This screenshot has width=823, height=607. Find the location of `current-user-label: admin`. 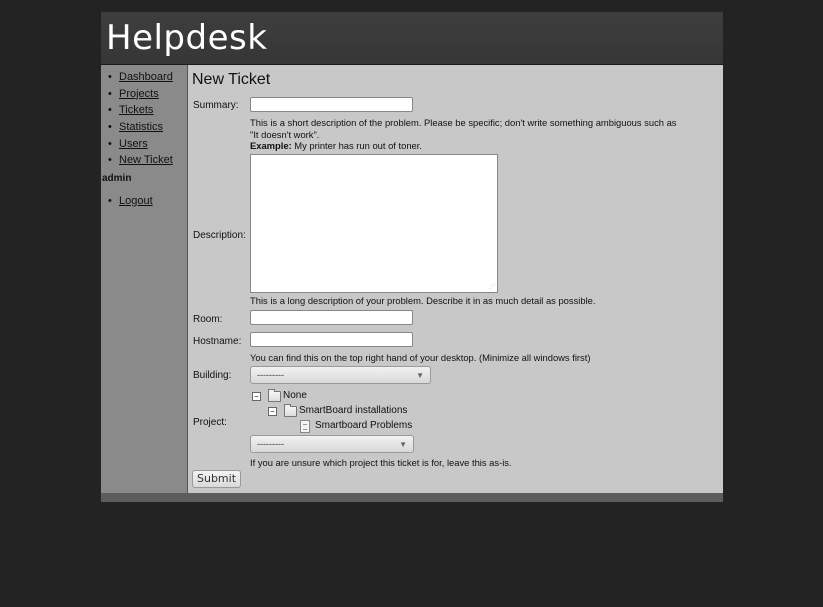

current-user-label: admin is located at coordinates (117, 178).